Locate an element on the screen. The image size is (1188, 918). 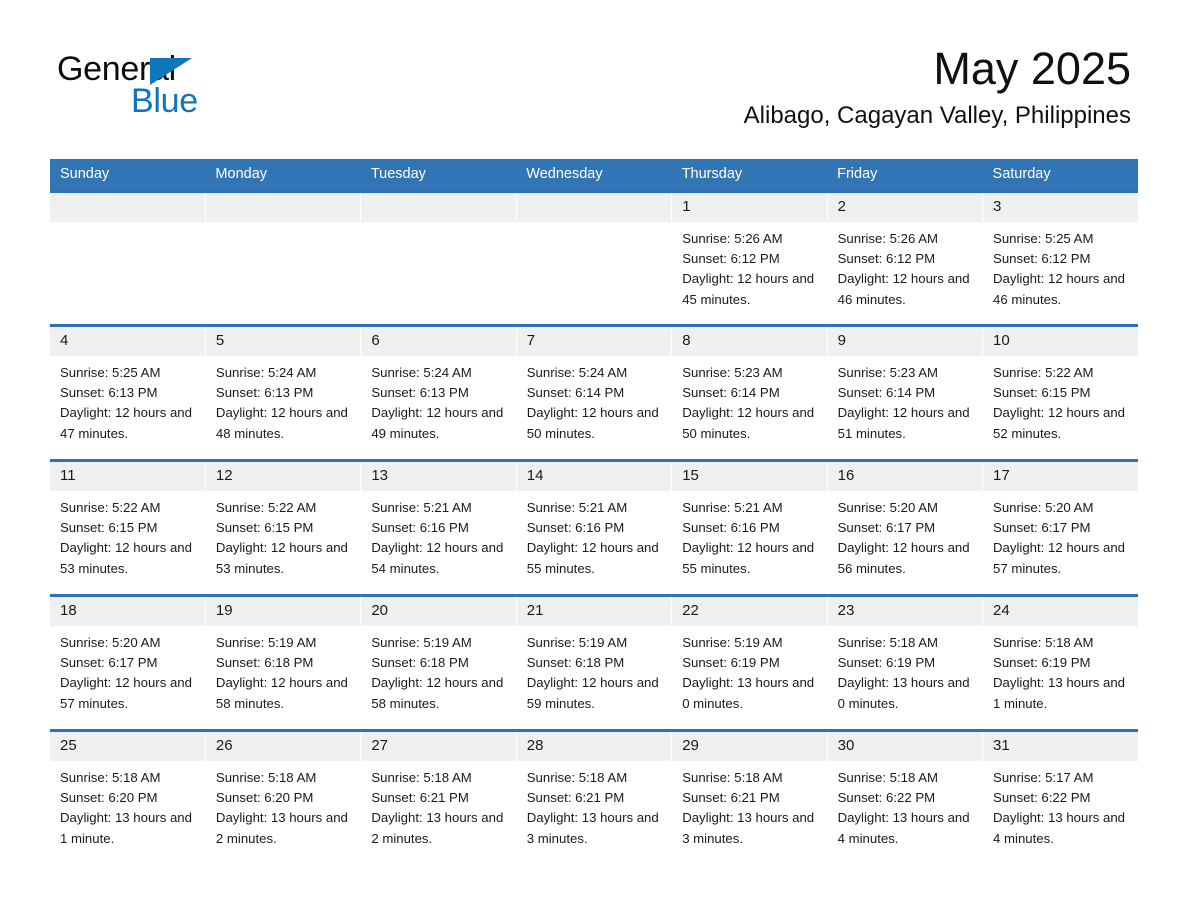
sunset-text: Sunset: 6:22 PM is located at coordinates (886, 798).